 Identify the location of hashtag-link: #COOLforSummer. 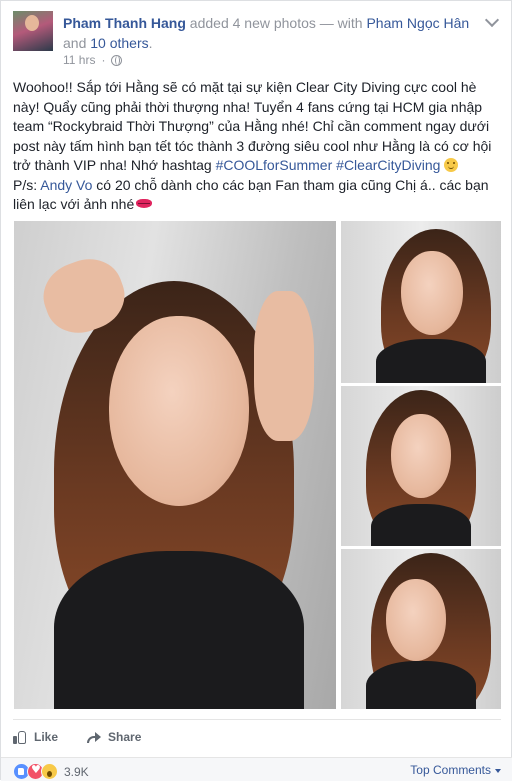
(274, 165).